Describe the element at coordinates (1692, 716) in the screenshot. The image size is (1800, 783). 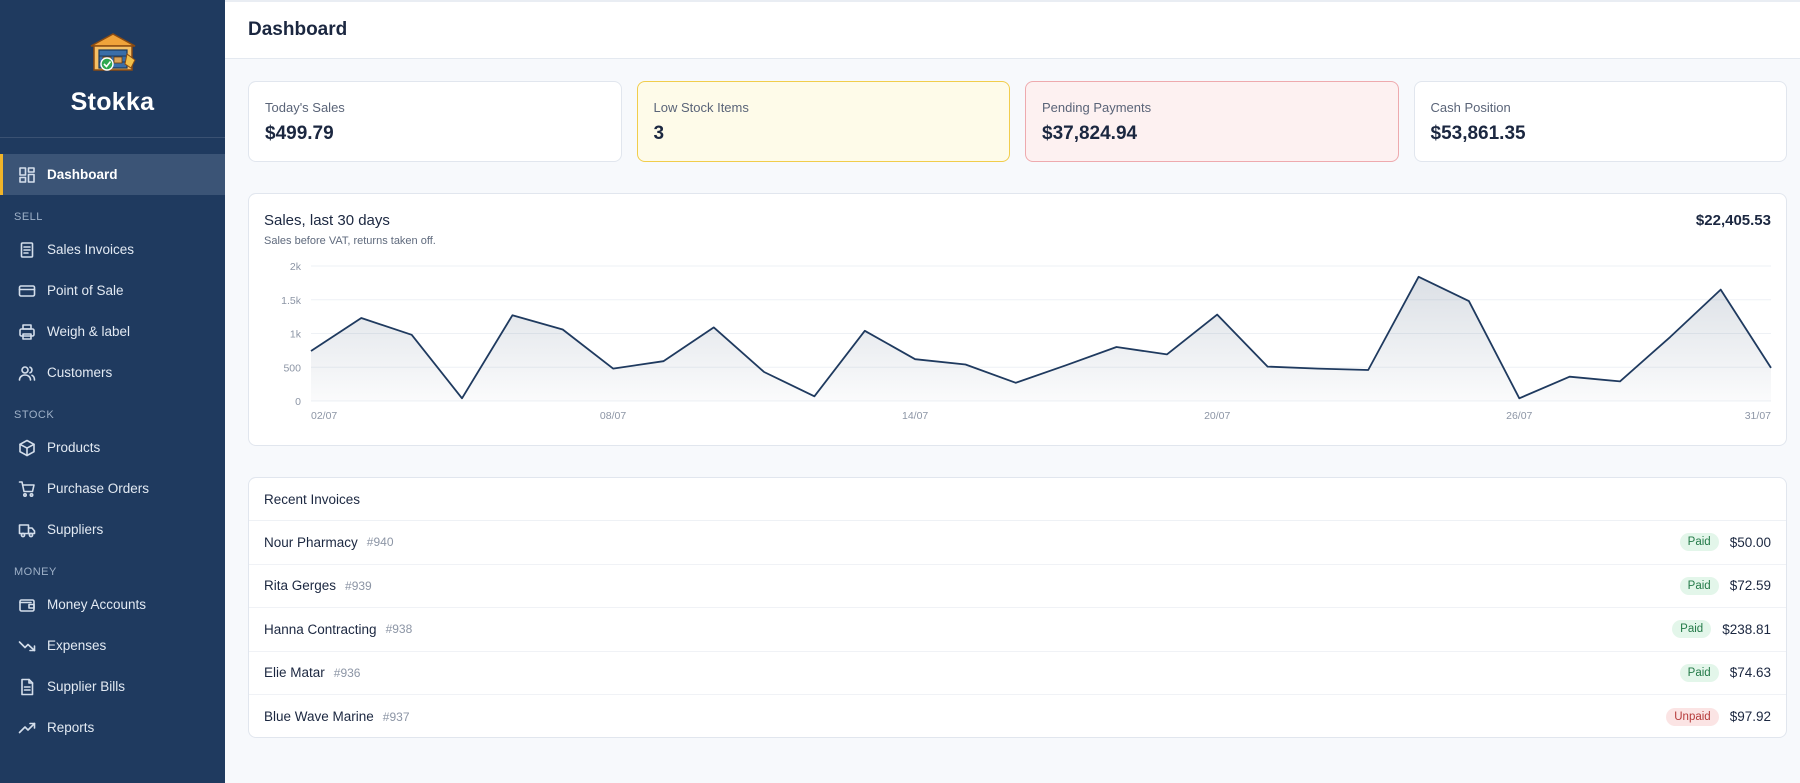
I see `status-badge: Unpaid` at that location.